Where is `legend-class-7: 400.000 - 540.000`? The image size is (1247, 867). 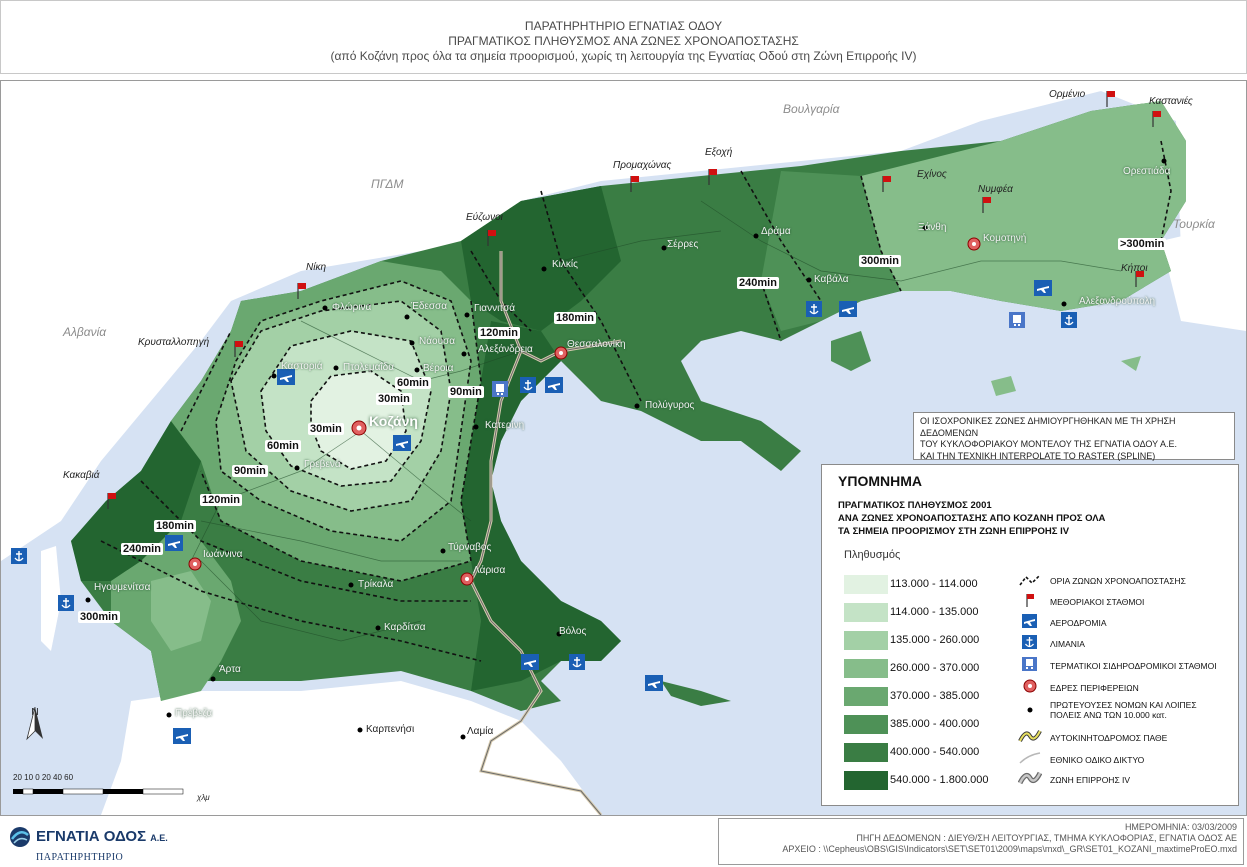
legend-class-7: 400.000 - 540.000 is located at coordinates (935, 752).